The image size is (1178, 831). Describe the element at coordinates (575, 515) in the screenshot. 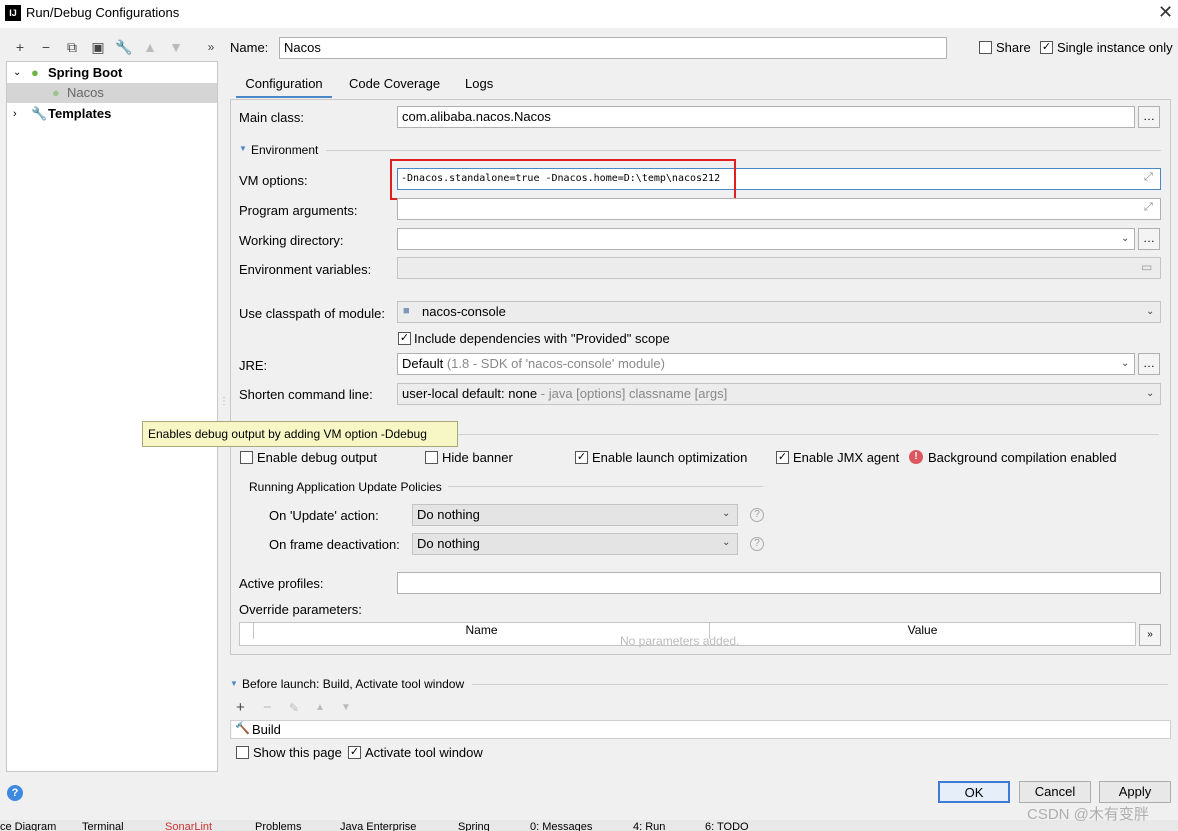

I see `update-action-select: Do nothing` at that location.